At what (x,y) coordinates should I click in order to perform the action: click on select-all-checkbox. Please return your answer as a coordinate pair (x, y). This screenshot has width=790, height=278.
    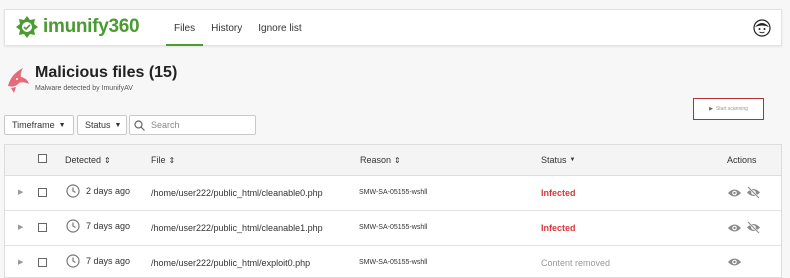
    Looking at the image, I should click on (42, 158).